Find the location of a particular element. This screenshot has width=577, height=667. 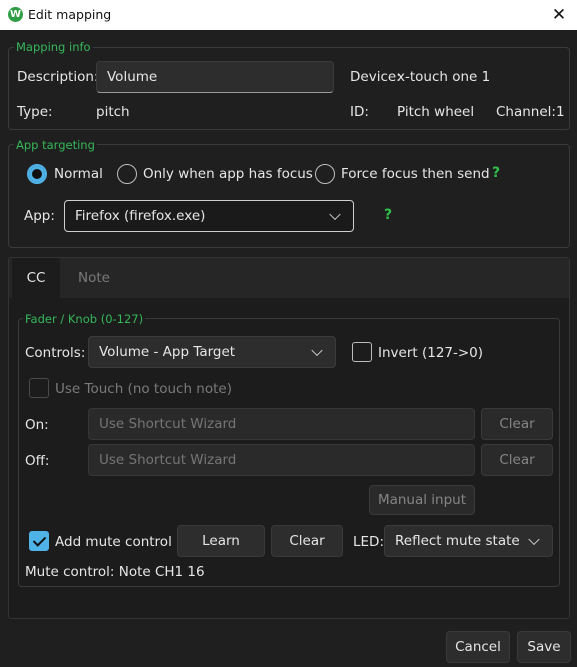

invert-checkbox is located at coordinates (362, 352).